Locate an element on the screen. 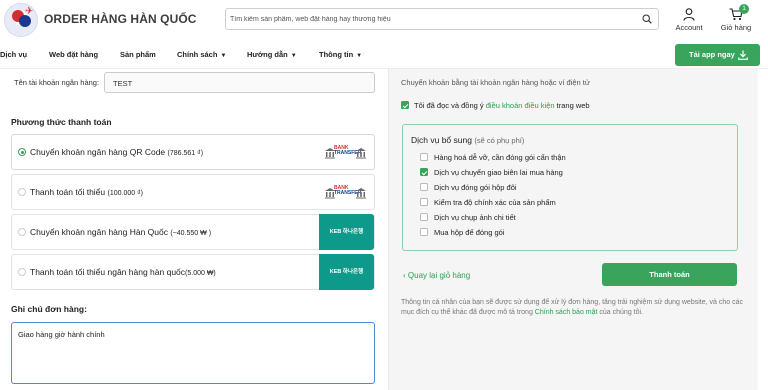  account-label: Account is located at coordinates (689, 27).